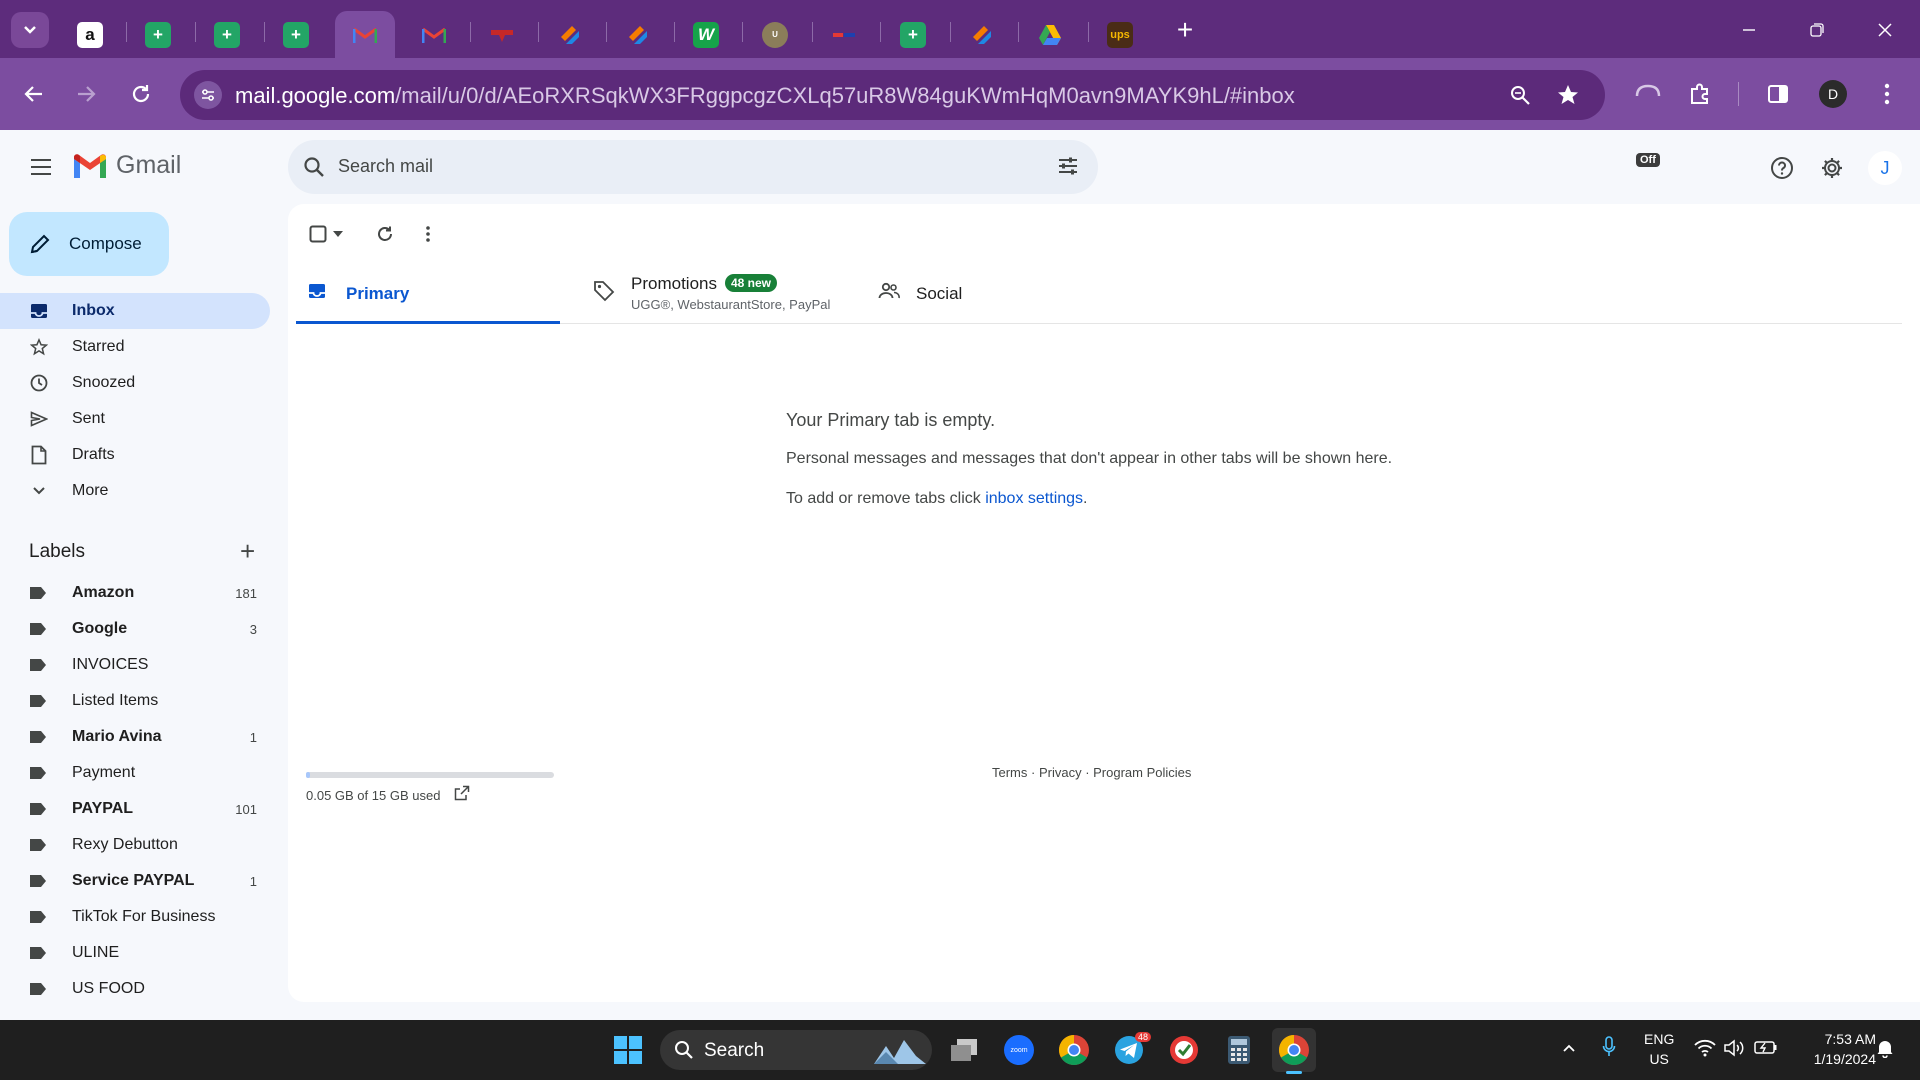 The width and height of the screenshot is (1920, 1080). Describe the element at coordinates (1778, 94) in the screenshot. I see `side-panel-button` at that location.